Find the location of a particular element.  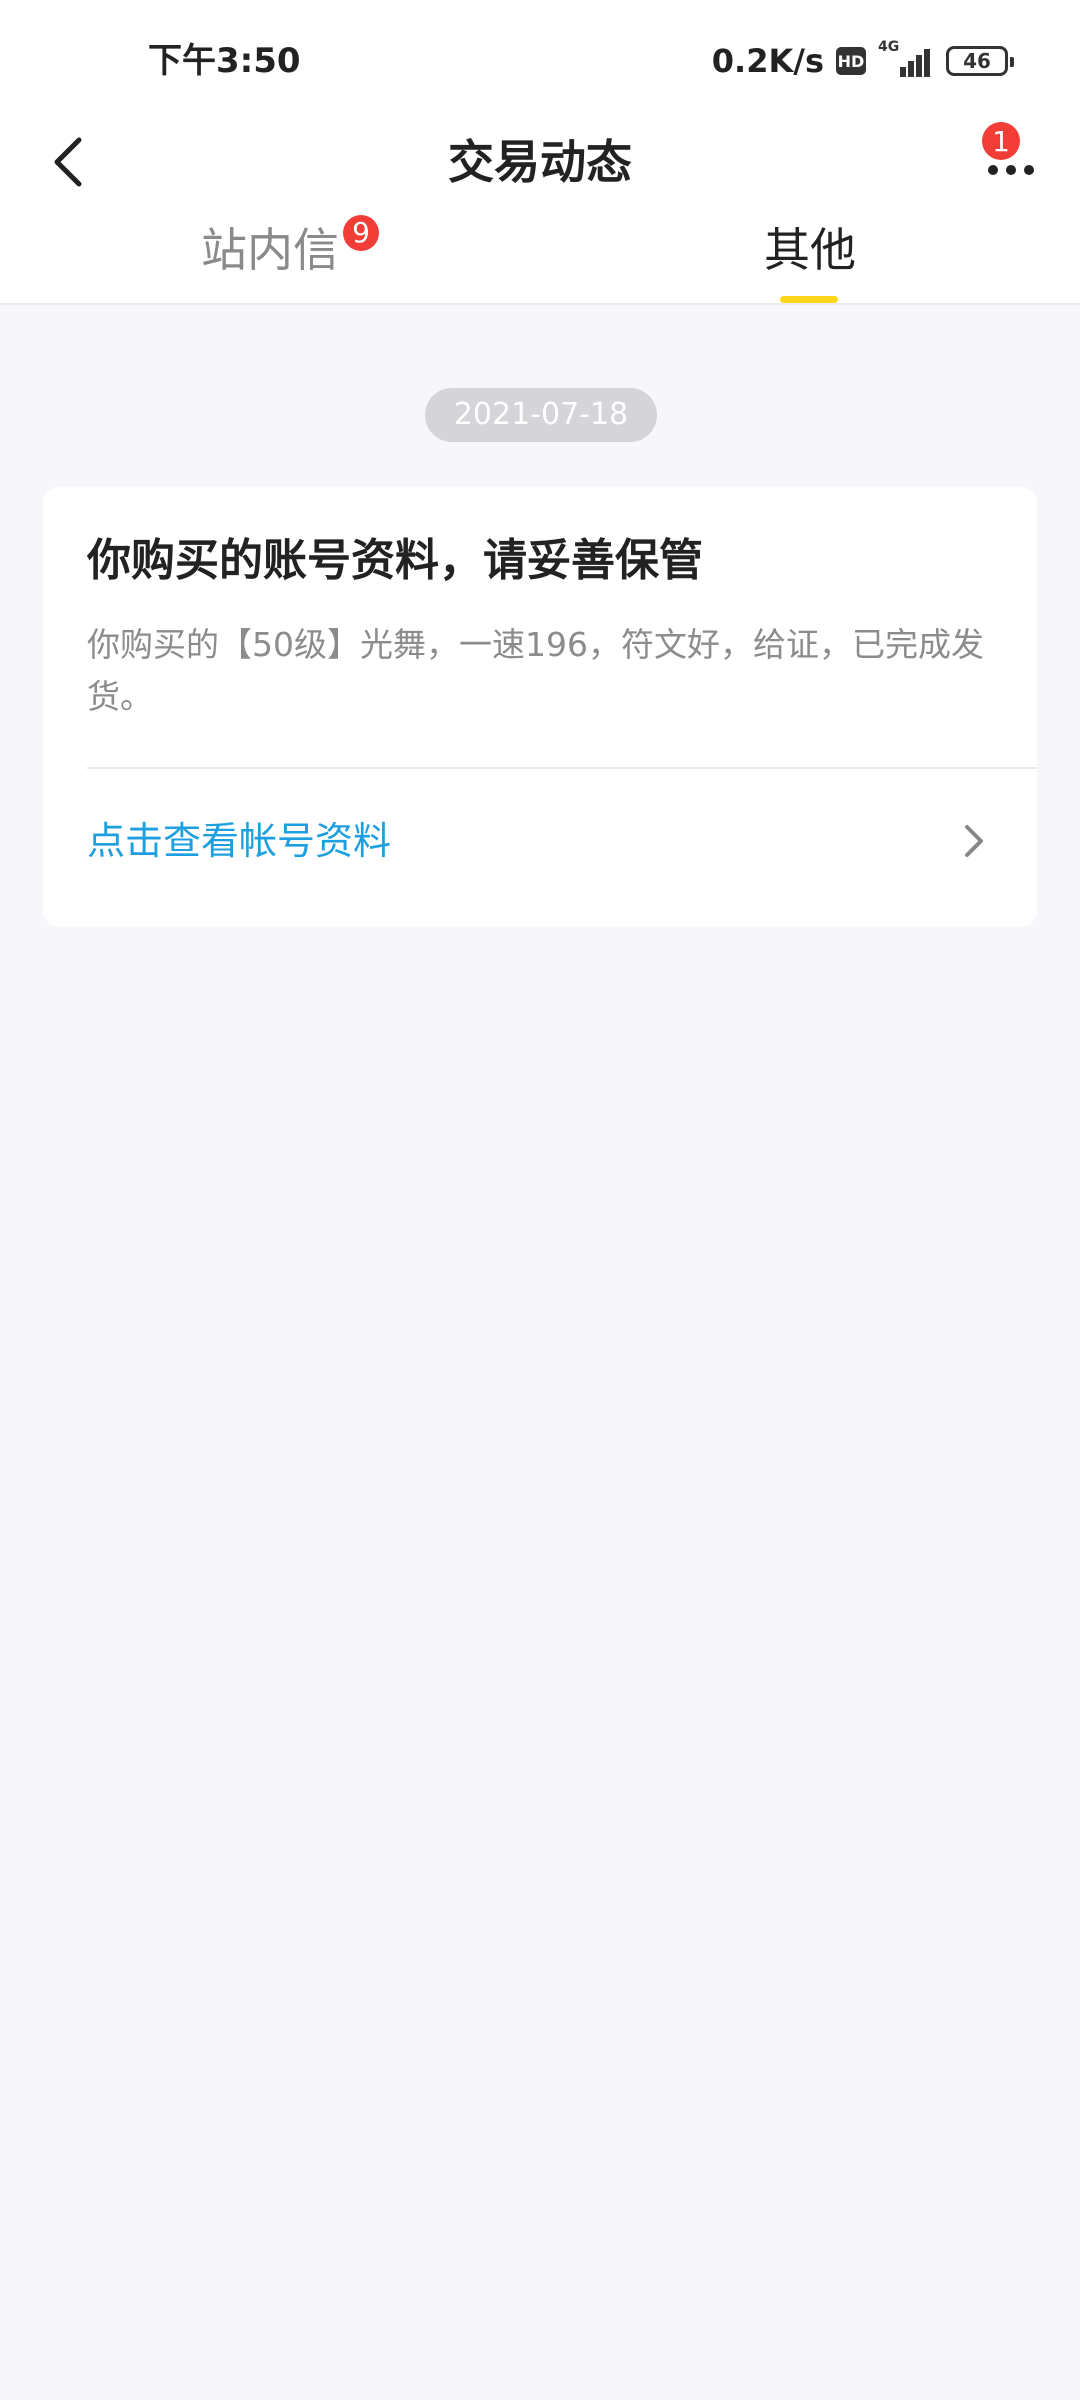

view-account-link-label: 点击查看帐号资料 is located at coordinates (239, 841).